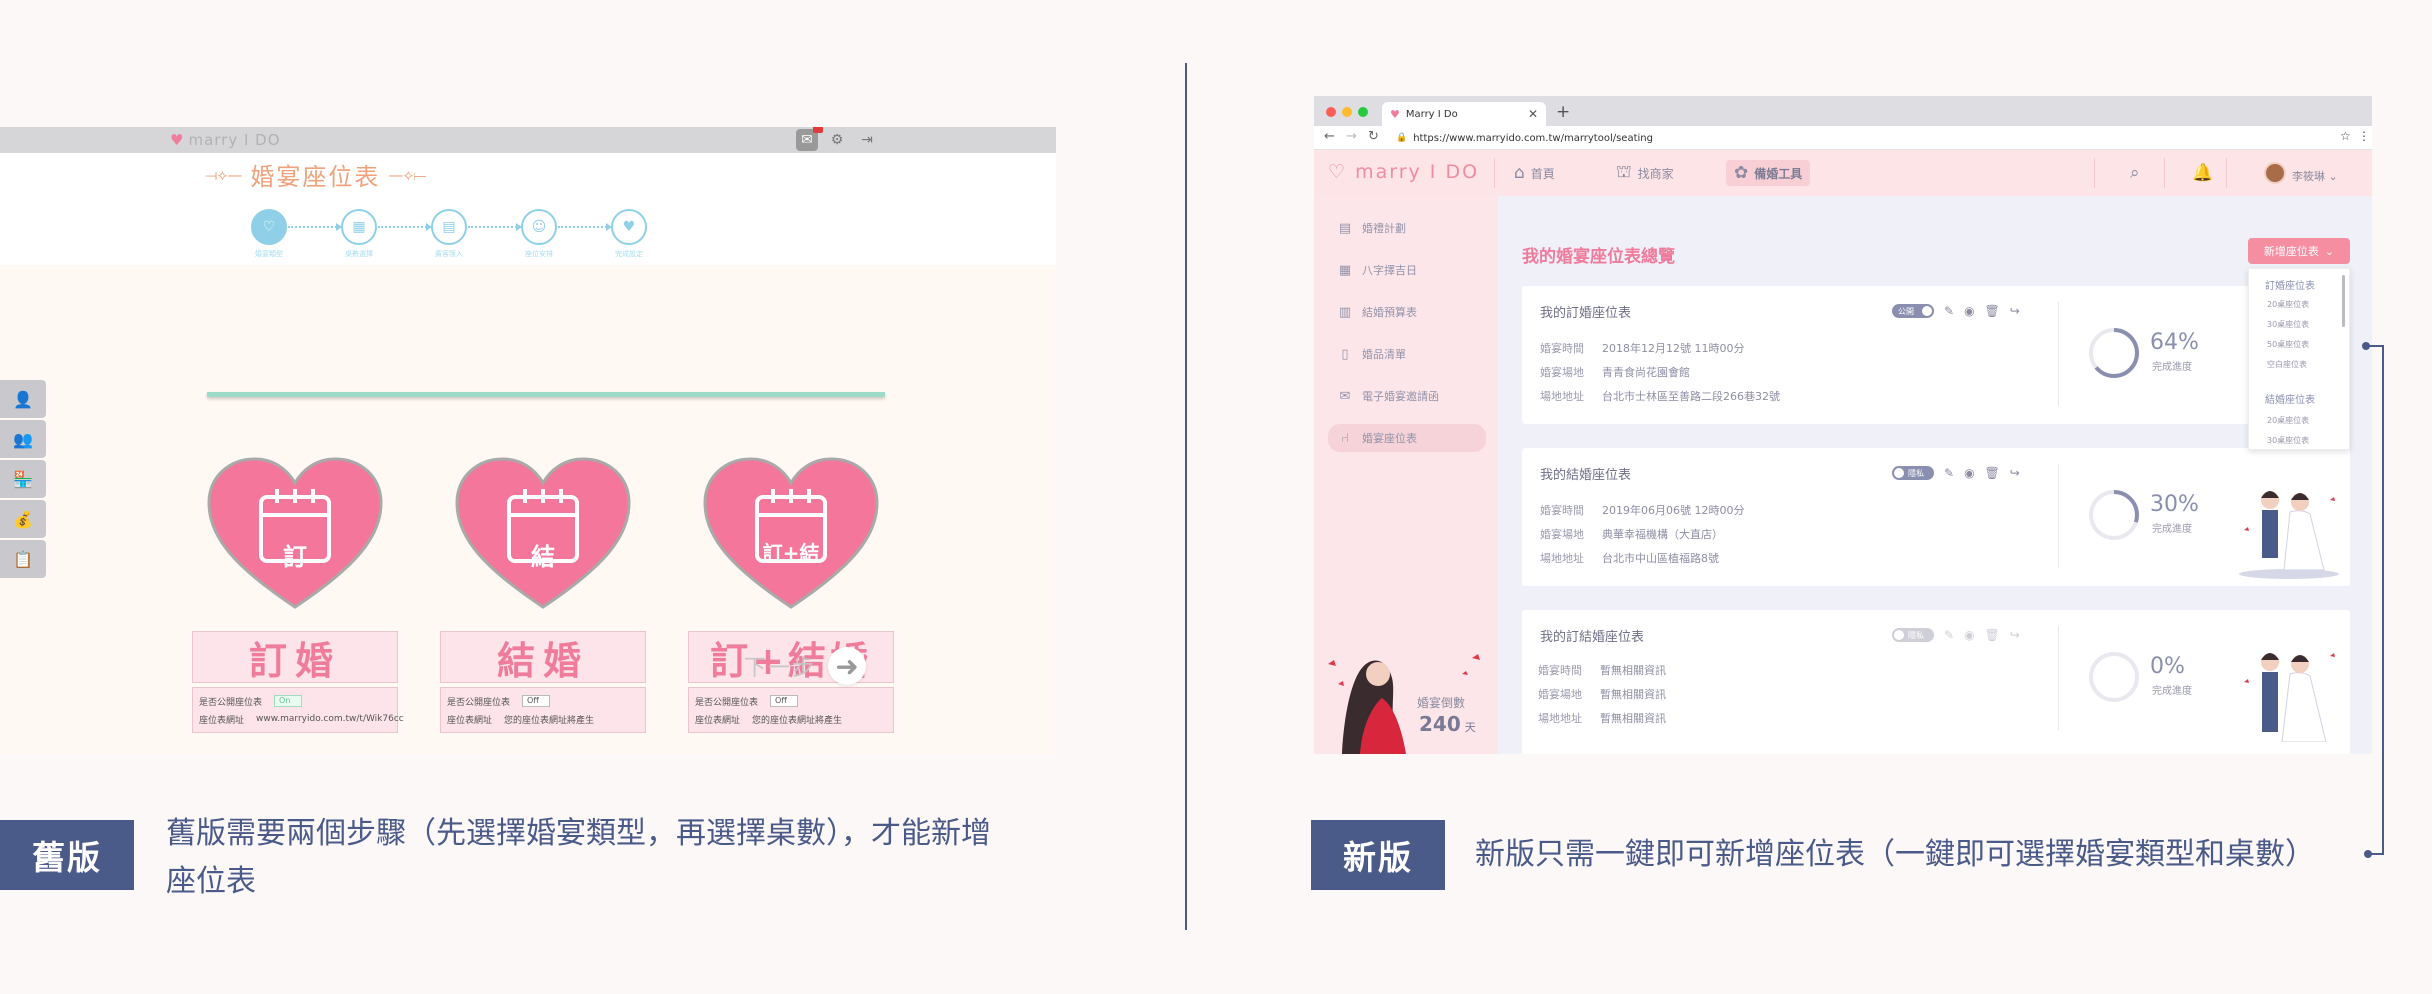 This screenshot has height=994, width=2432. What do you see at coordinates (1768, 173) in the screenshot?
I see `nav-wedding-tools: ✿ 備婚工具` at bounding box center [1768, 173].